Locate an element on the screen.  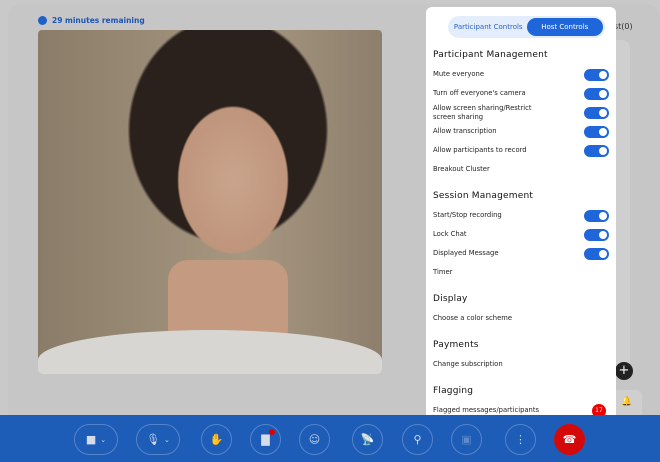
setting-label: Turn off everyone's camera is located at coordinates (479, 93).